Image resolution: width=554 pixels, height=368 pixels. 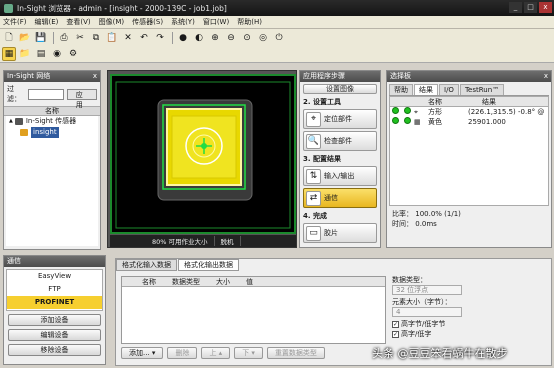 I want to click on palette-panel-header: 选择板 x, so click(x=469, y=76).